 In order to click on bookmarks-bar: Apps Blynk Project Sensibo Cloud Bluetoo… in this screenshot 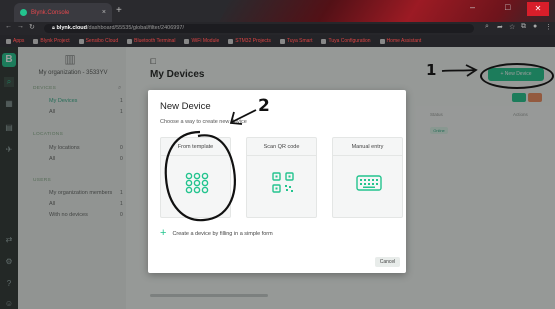, I will do `click(277, 41)`.